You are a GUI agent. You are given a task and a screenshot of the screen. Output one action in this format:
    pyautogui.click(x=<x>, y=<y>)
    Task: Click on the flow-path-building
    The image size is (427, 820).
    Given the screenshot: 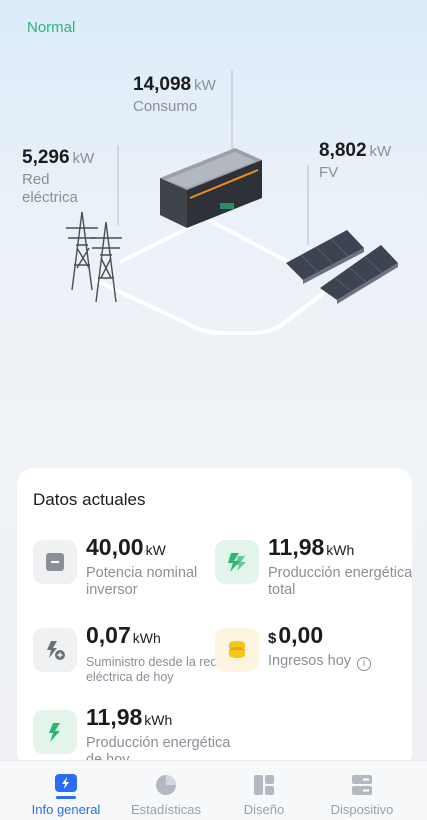 What is the action you would take?
    pyautogui.click(x=252, y=243)
    